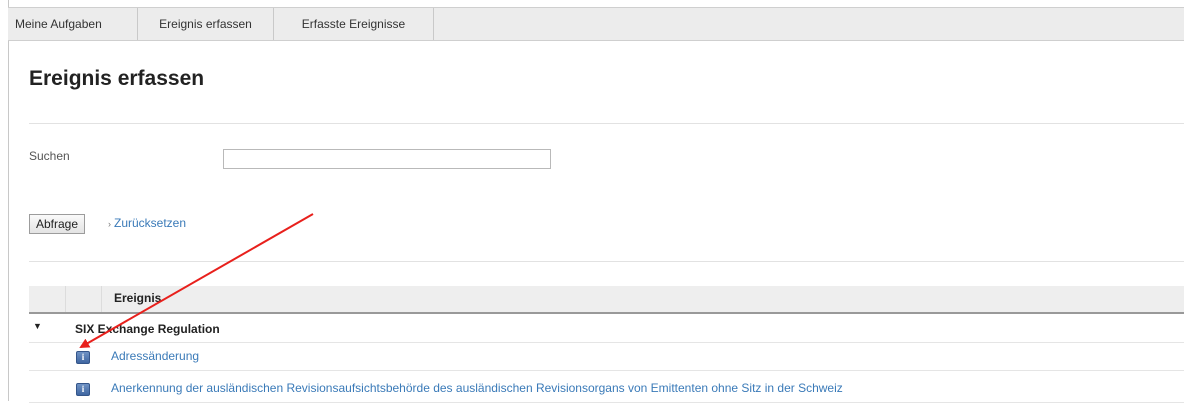 This screenshot has width=1184, height=403. Describe the element at coordinates (73, 24) in the screenshot. I see `tab-meine-aufgaben: Meine Aufgaben` at that location.